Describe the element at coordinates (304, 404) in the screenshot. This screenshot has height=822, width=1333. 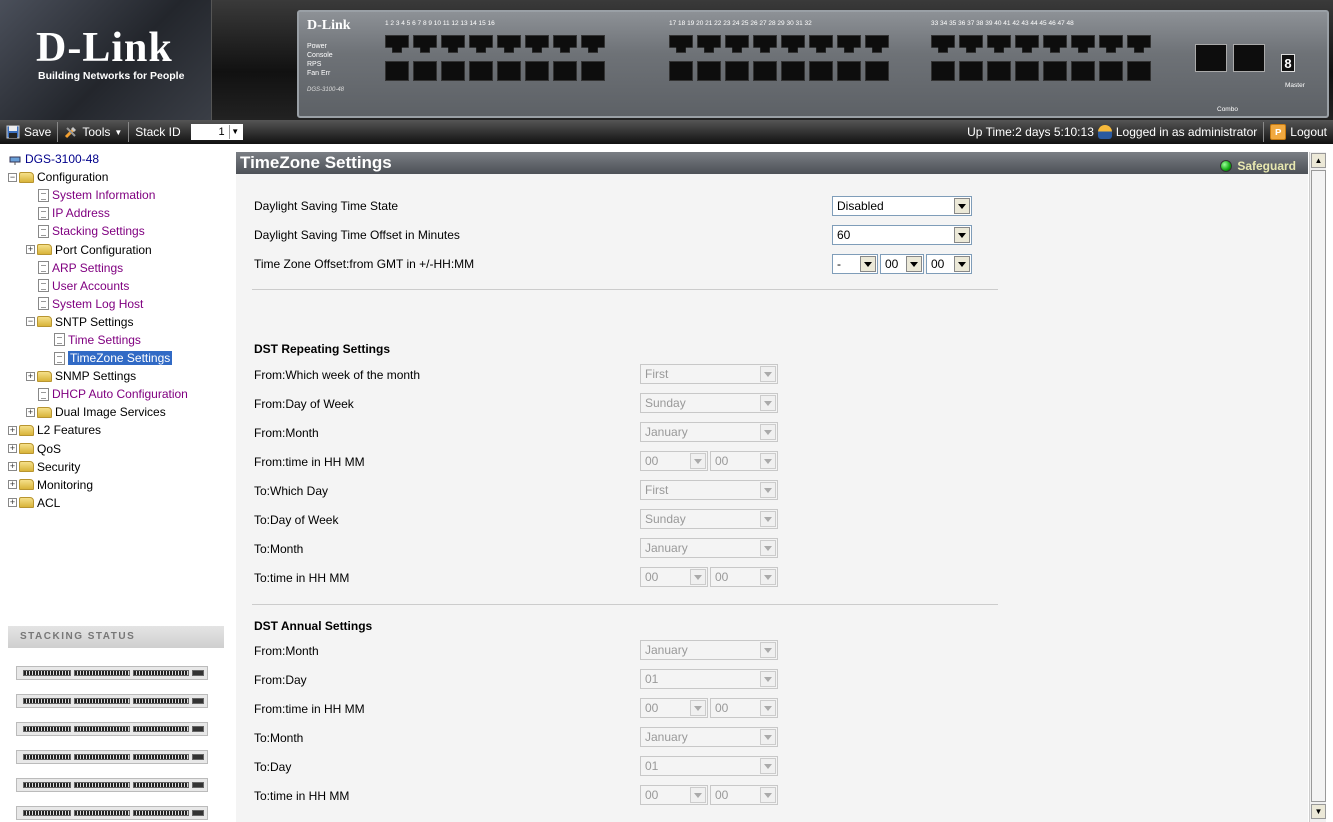
I see `rep-from-dow-label: From:Day of Week` at that location.